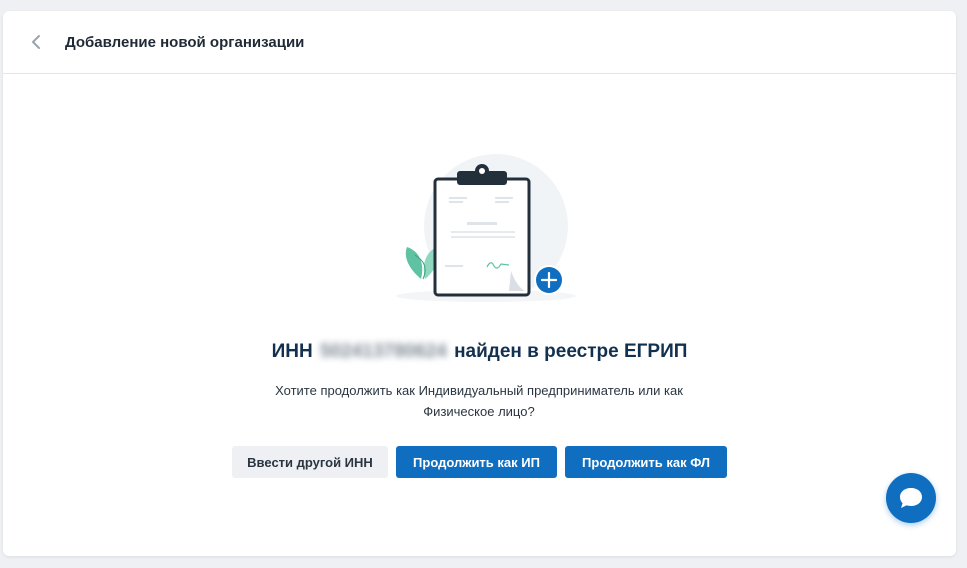 This screenshot has width=967, height=568. Describe the element at coordinates (310, 462) in the screenshot. I see `enter-other-inn-button: Ввести другой ИНН` at that location.